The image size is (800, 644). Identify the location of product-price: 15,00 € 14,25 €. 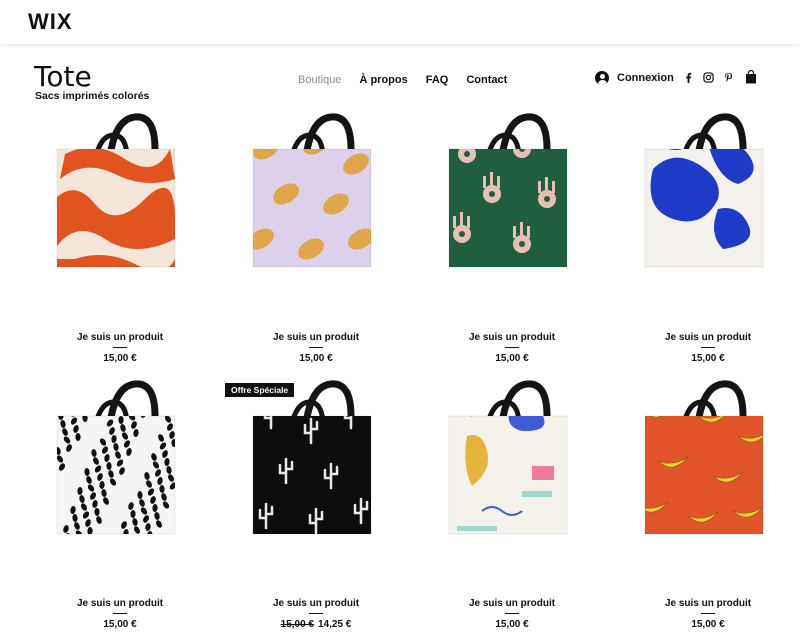
(316, 624).